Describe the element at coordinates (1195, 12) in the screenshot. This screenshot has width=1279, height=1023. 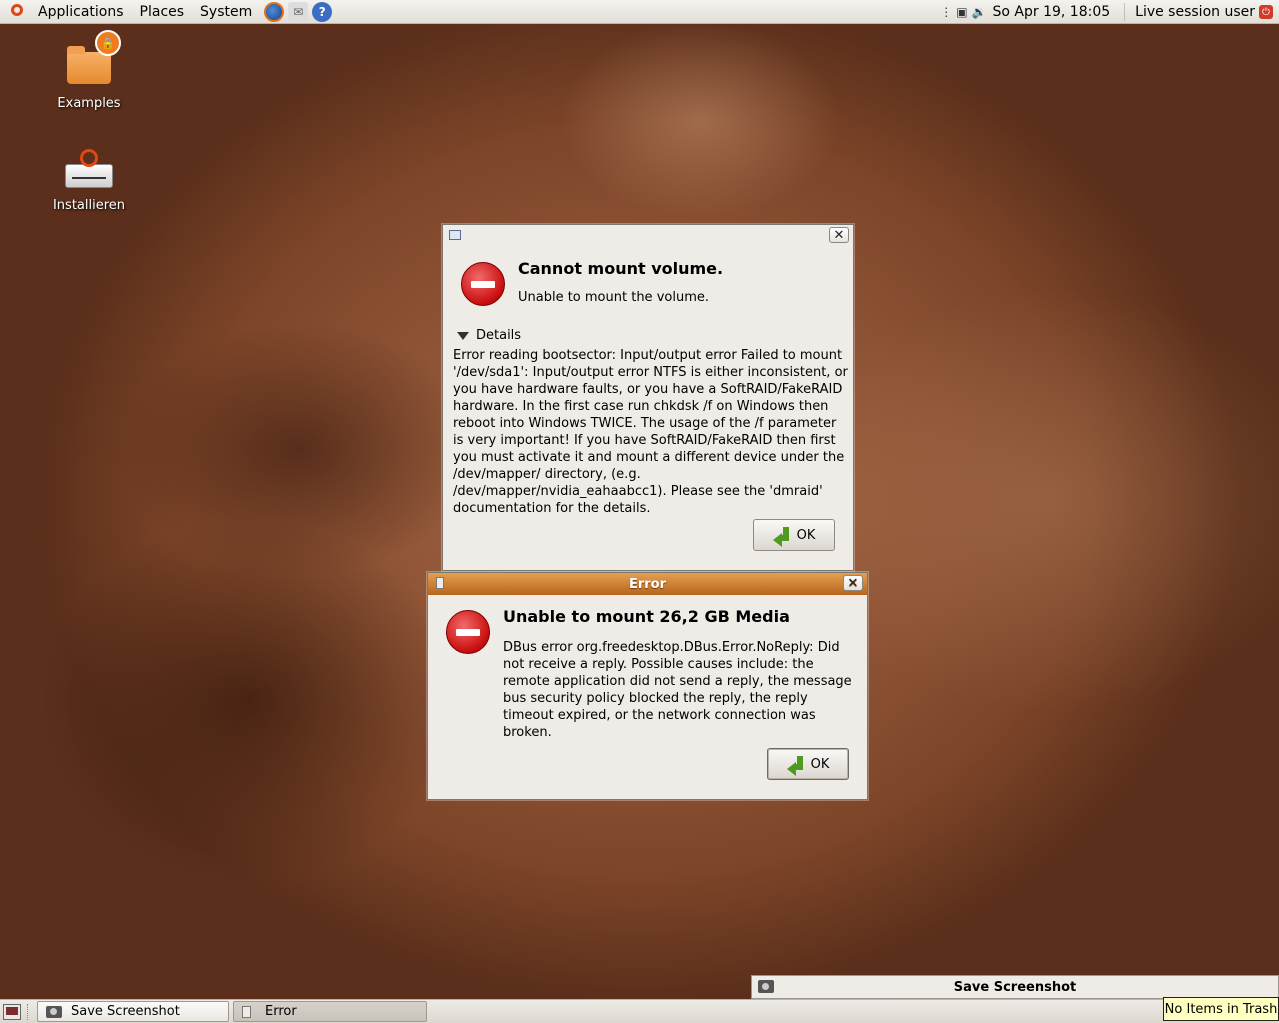
I see `session-user: Live session user` at that location.